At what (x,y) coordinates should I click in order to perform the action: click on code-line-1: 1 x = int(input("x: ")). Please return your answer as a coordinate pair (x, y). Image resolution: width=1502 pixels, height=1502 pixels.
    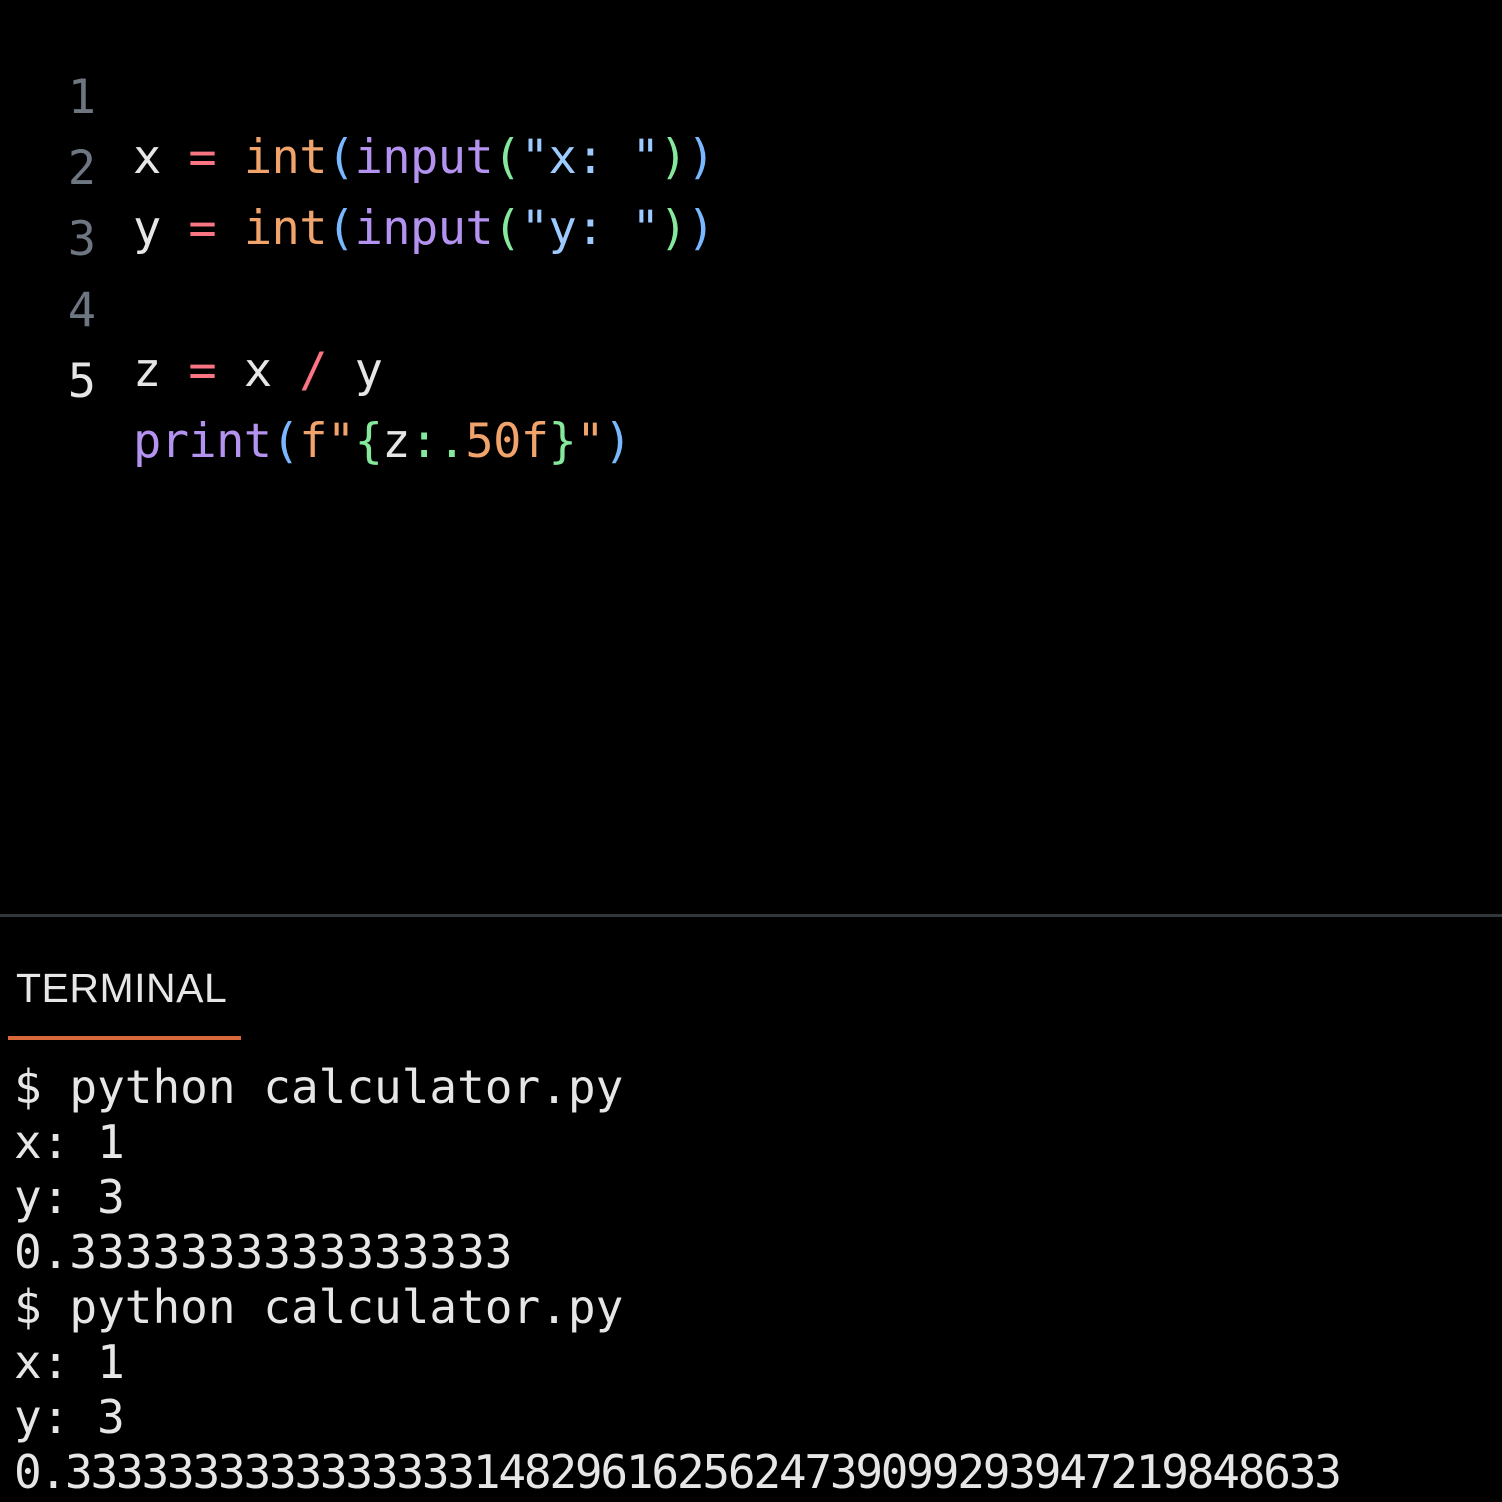
    Looking at the image, I should click on (358, 96).